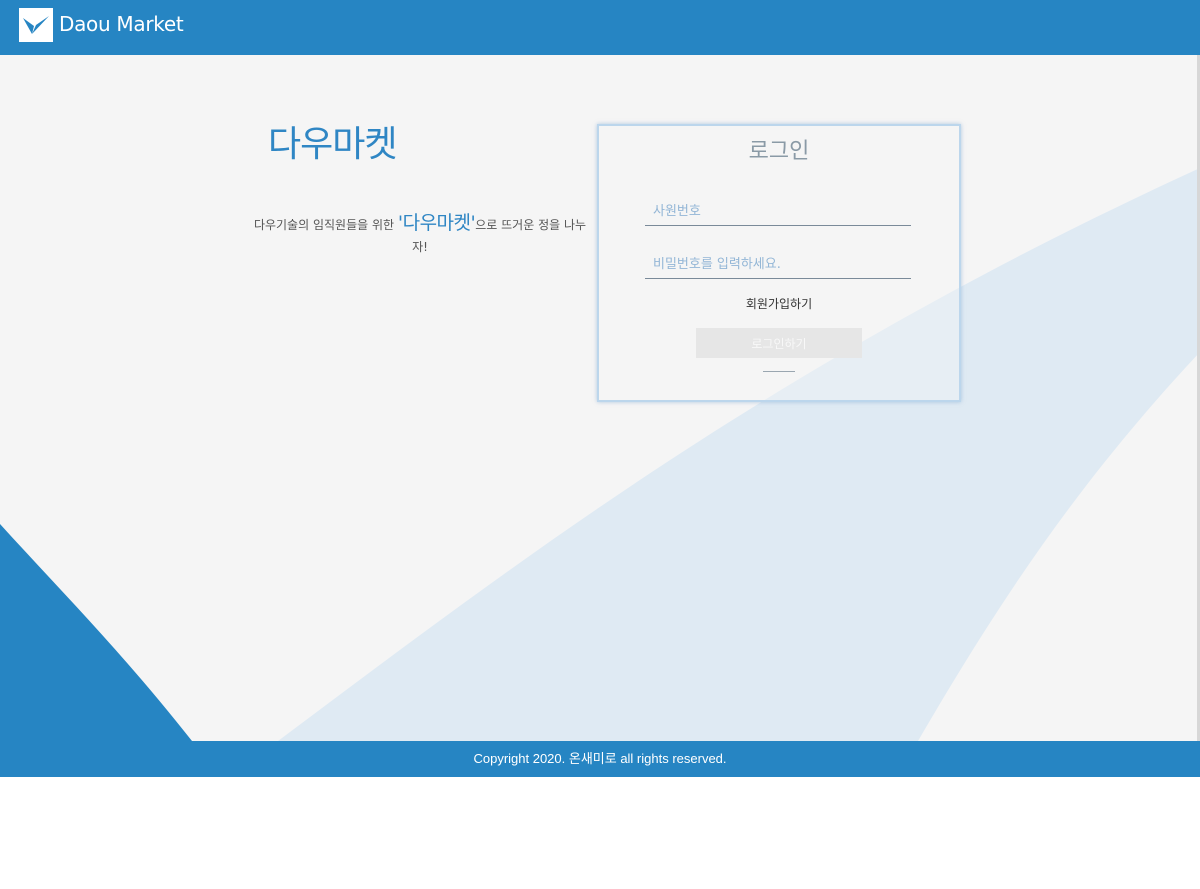 This screenshot has width=1200, height=889. I want to click on blue-corner-wave, so click(96, 632).